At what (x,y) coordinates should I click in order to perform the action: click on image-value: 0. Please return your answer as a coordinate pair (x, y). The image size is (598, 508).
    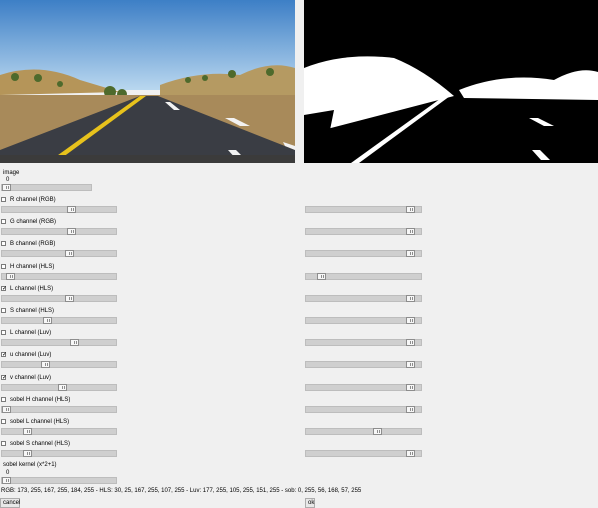
    Looking at the image, I should click on (8, 180).